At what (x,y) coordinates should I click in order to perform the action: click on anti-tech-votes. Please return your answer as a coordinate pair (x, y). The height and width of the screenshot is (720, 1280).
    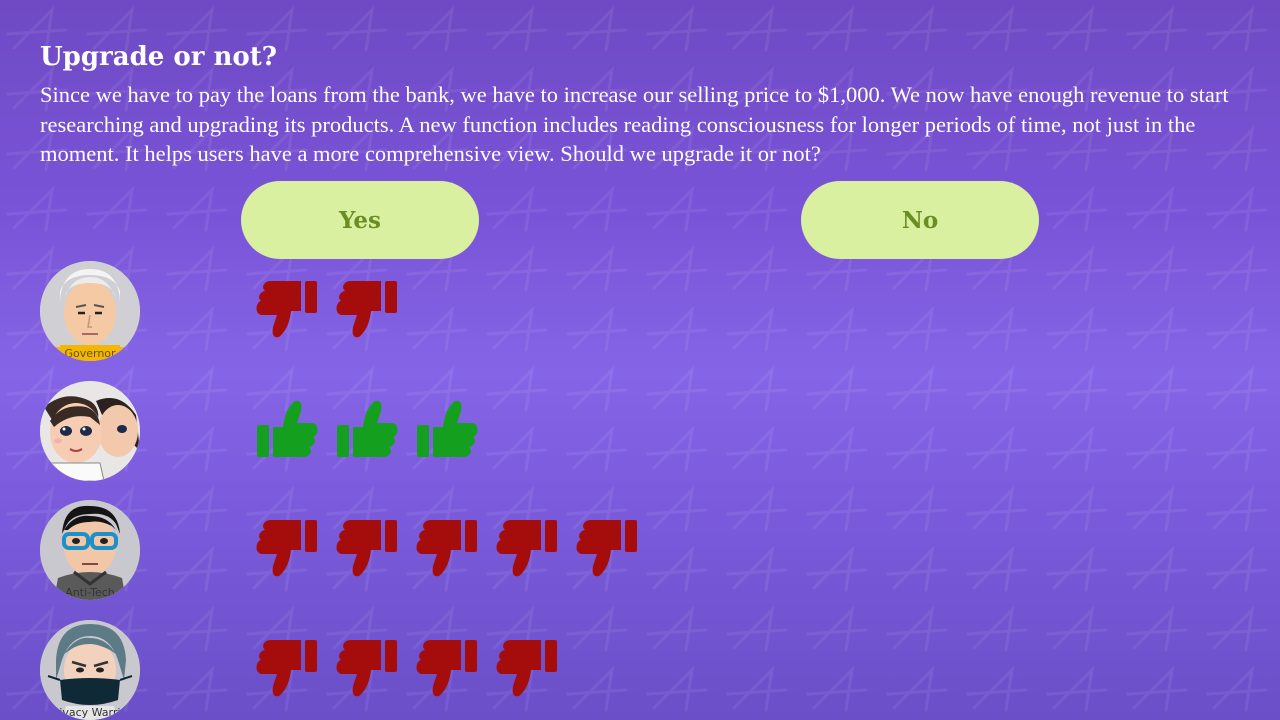
    Looking at the image, I should click on (447, 548).